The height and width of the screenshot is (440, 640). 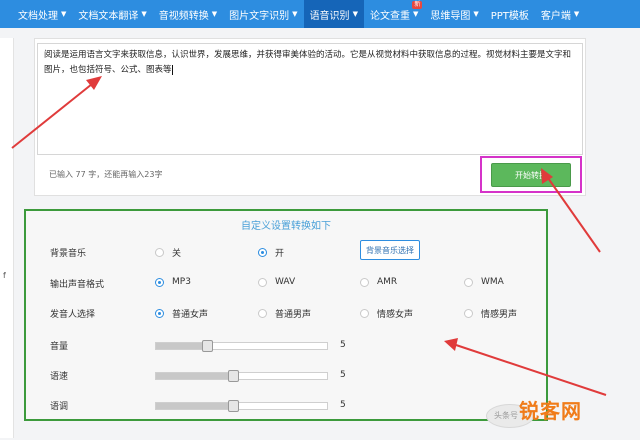 What do you see at coordinates (492, 282) in the screenshot?
I see `option-label: WMA` at bounding box center [492, 282].